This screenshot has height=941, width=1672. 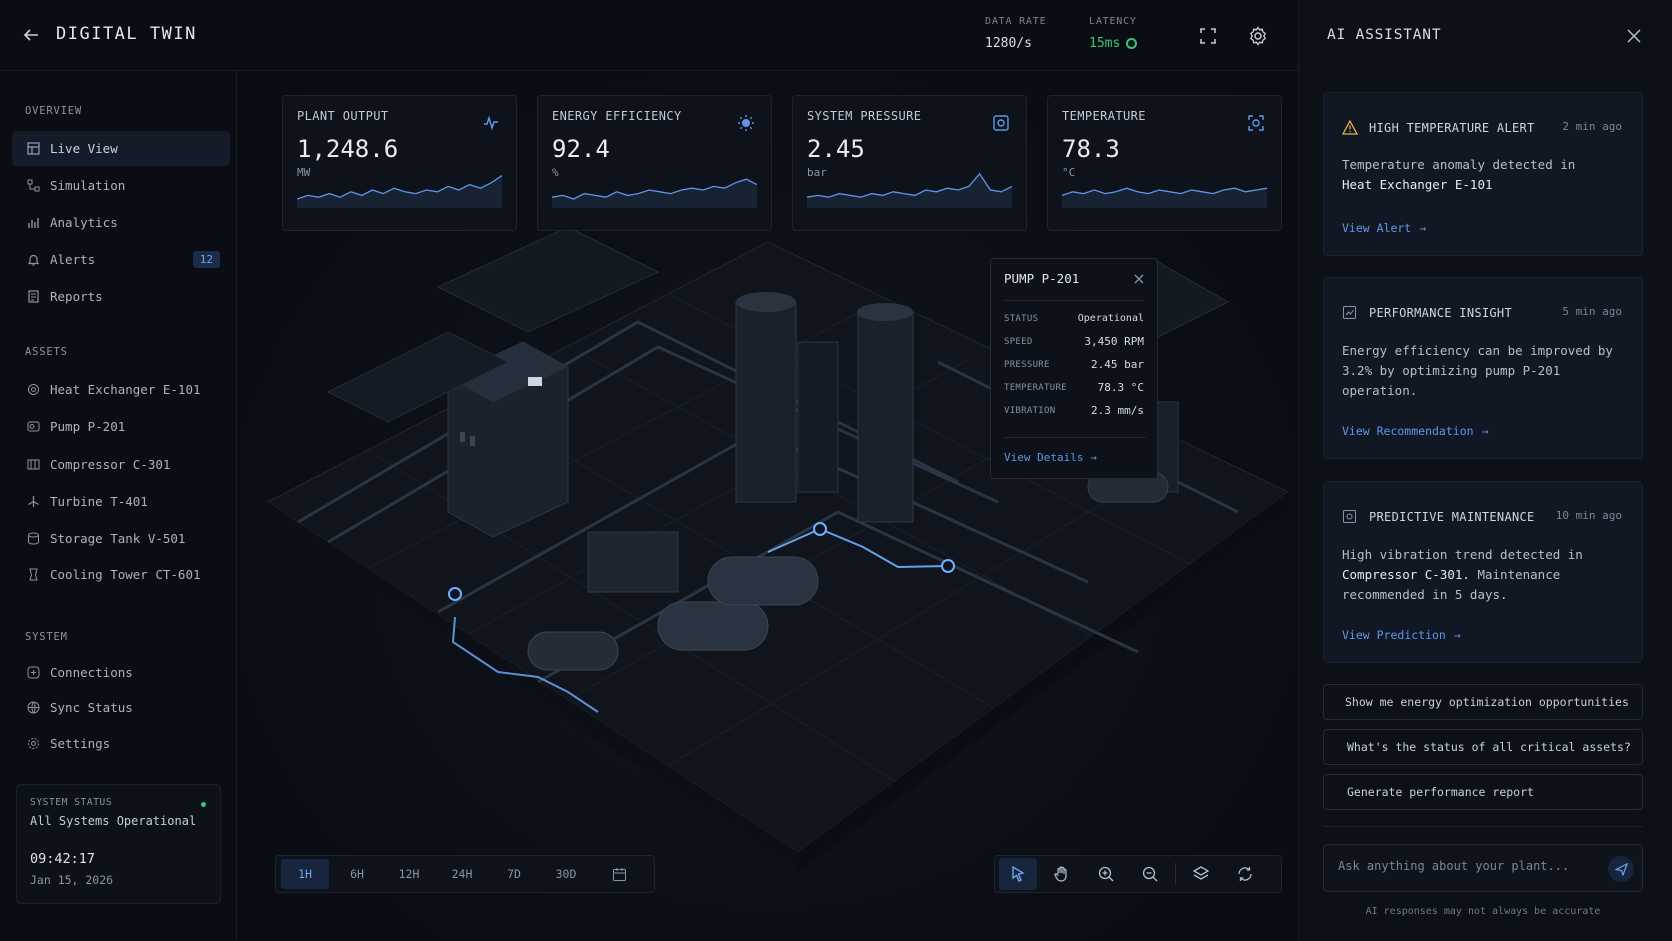 I want to click on popup-row-key: SPEED, so click(x=1018, y=341).